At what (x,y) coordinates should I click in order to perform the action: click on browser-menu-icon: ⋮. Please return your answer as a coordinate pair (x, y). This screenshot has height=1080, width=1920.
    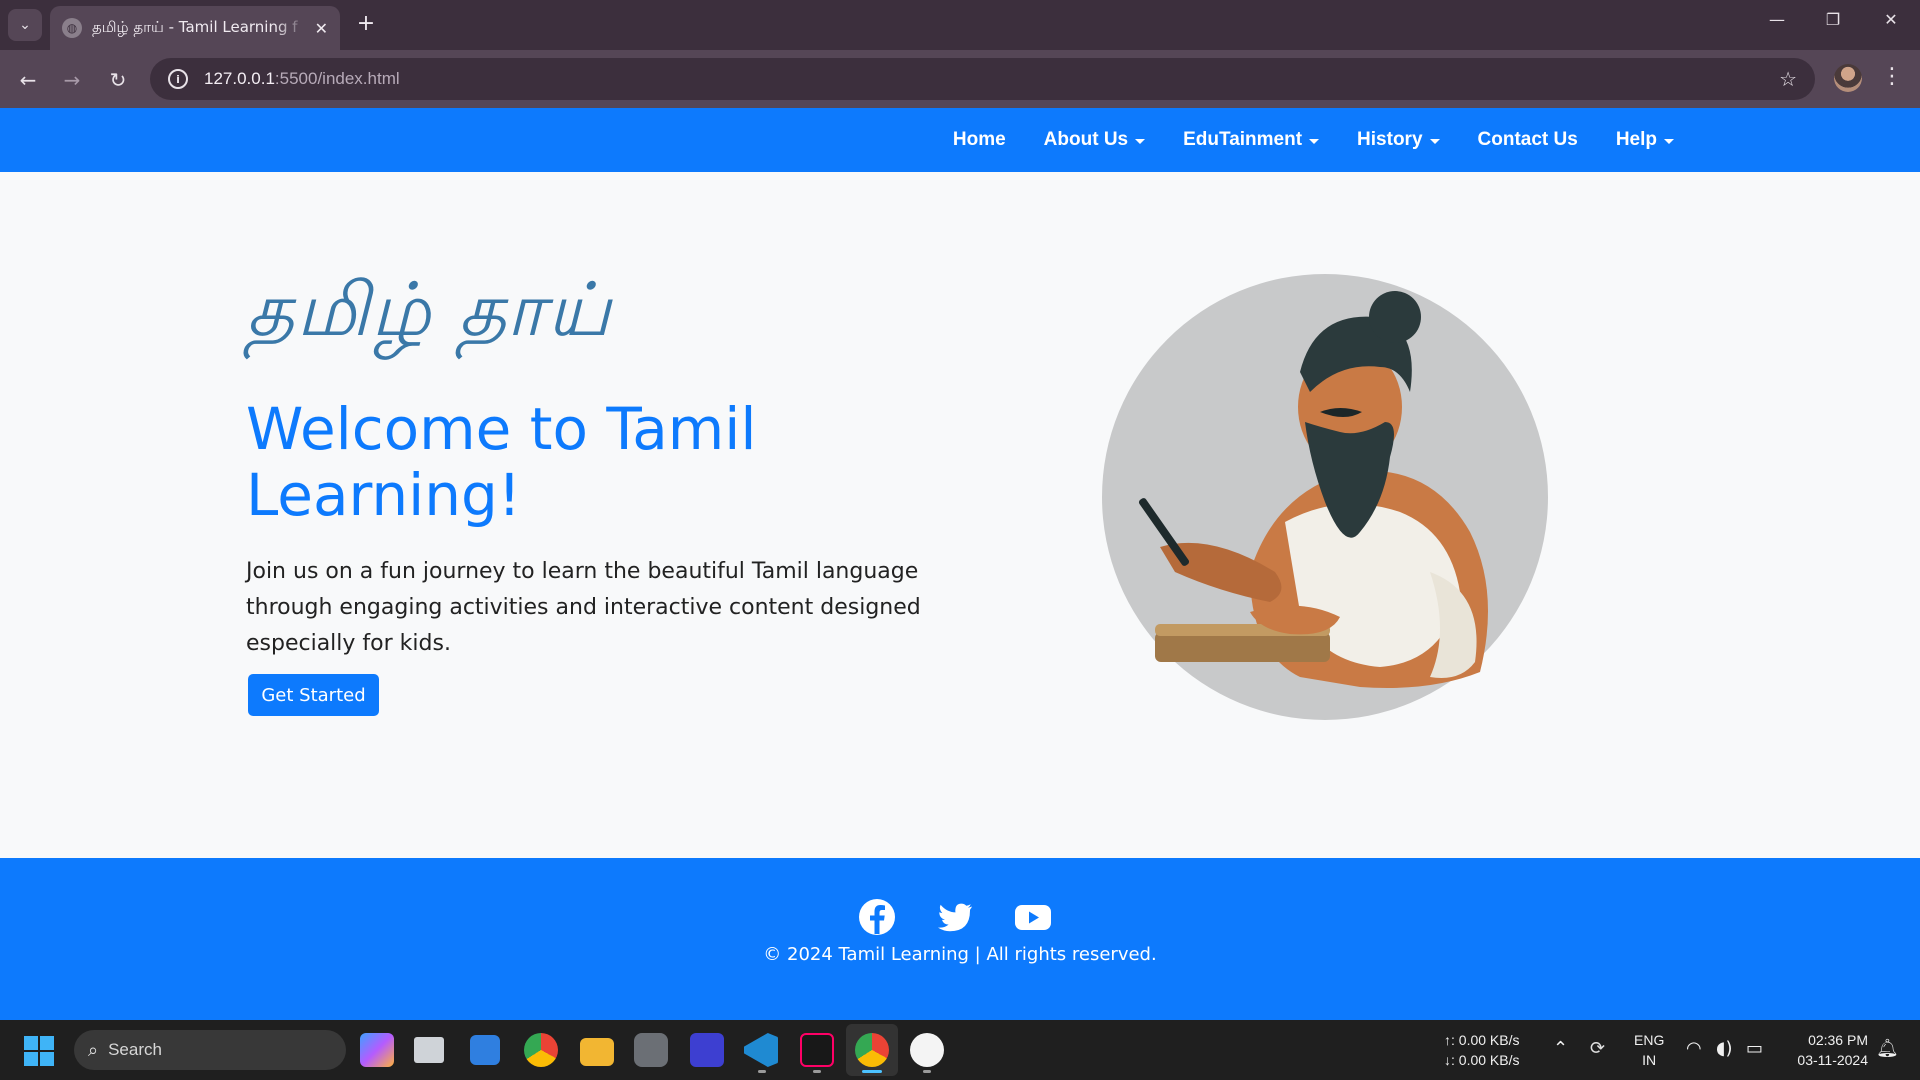
    Looking at the image, I should click on (1892, 76).